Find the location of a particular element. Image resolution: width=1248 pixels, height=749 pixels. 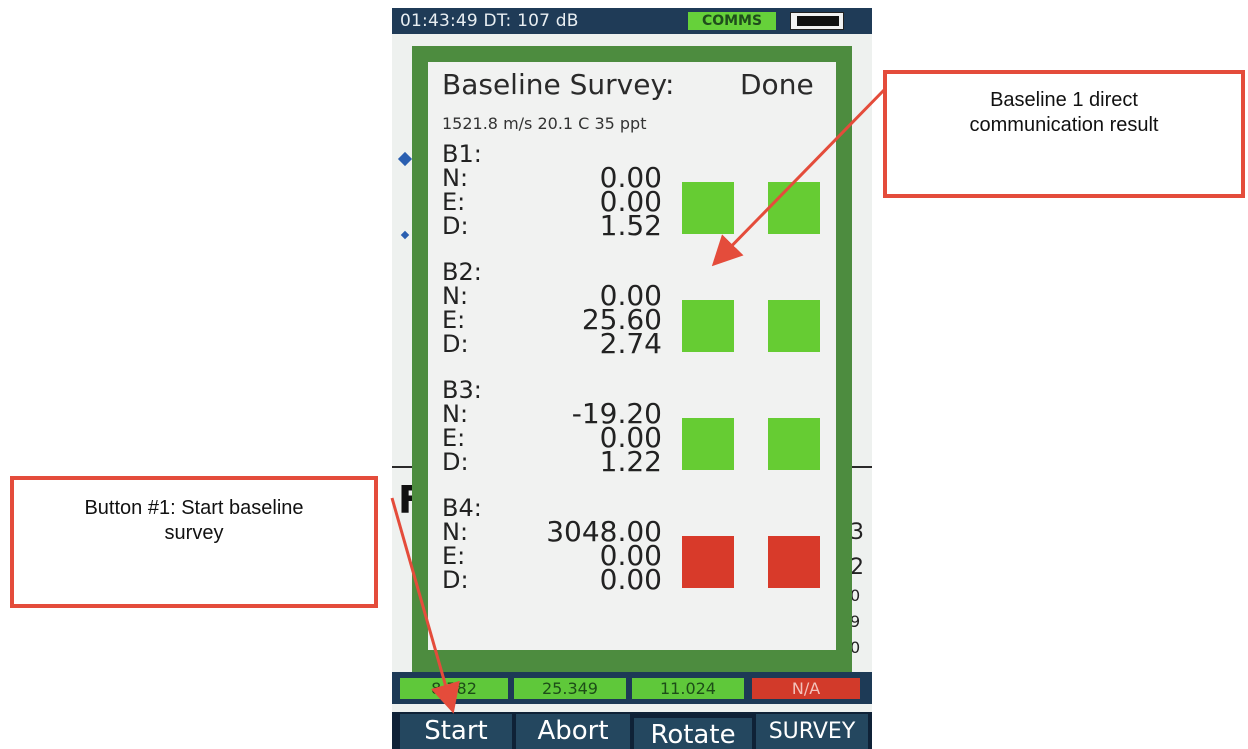

baseline-callout-arrow is located at coordinates (799, 176).